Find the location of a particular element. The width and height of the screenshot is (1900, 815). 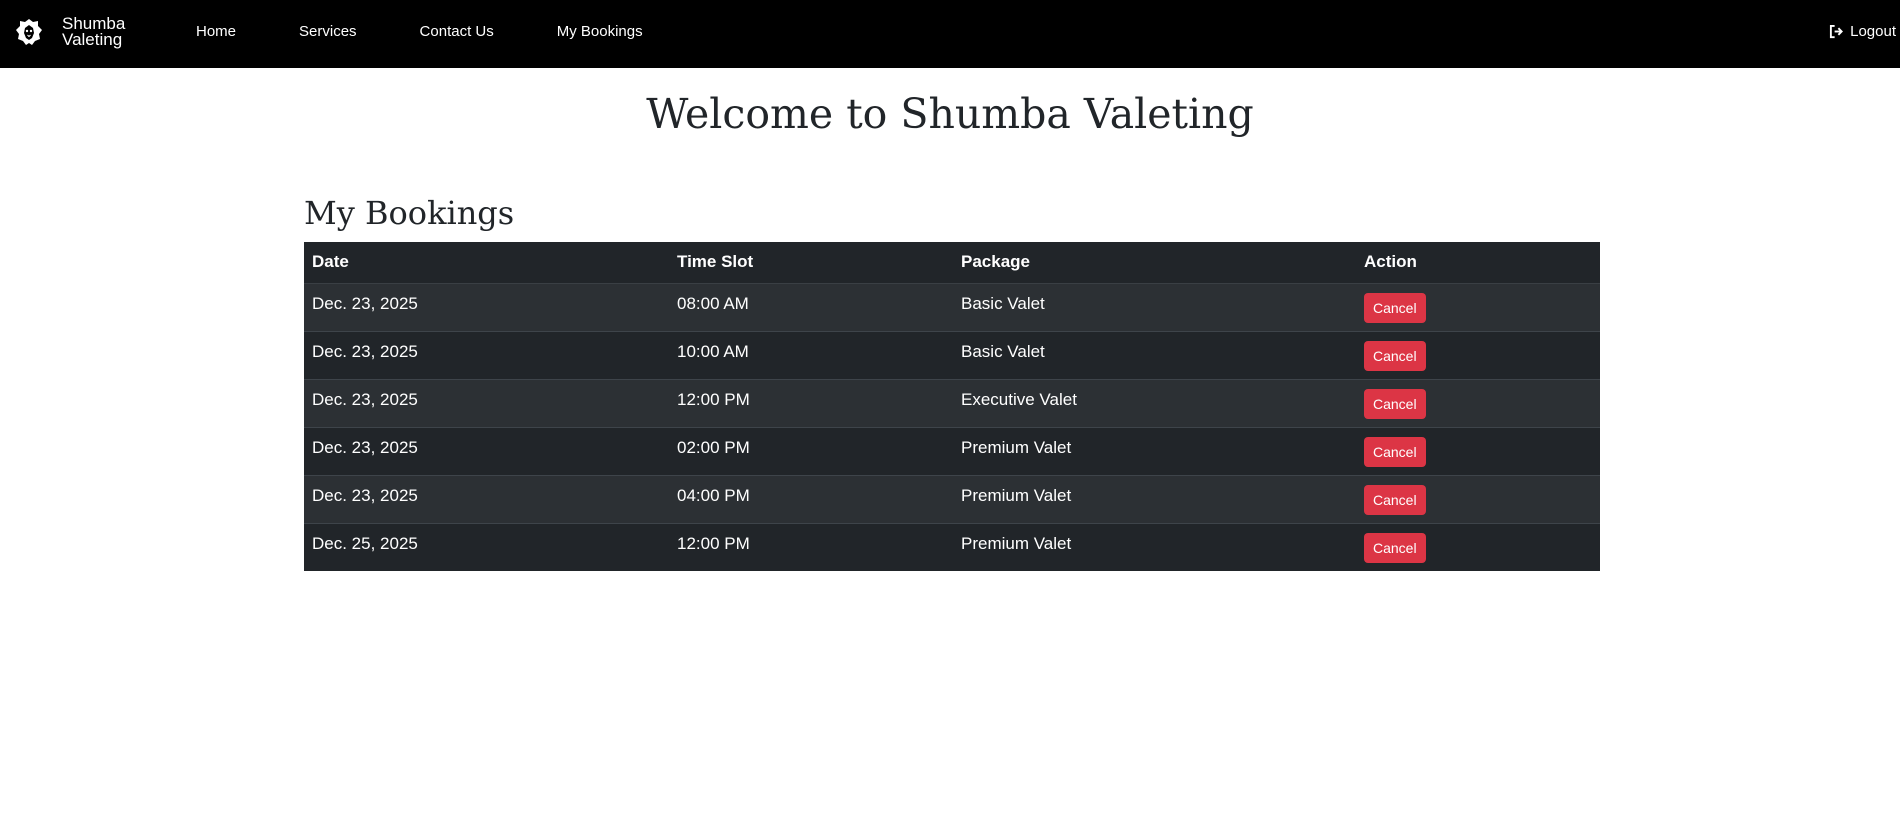

sign-out-icon is located at coordinates (1837, 31).